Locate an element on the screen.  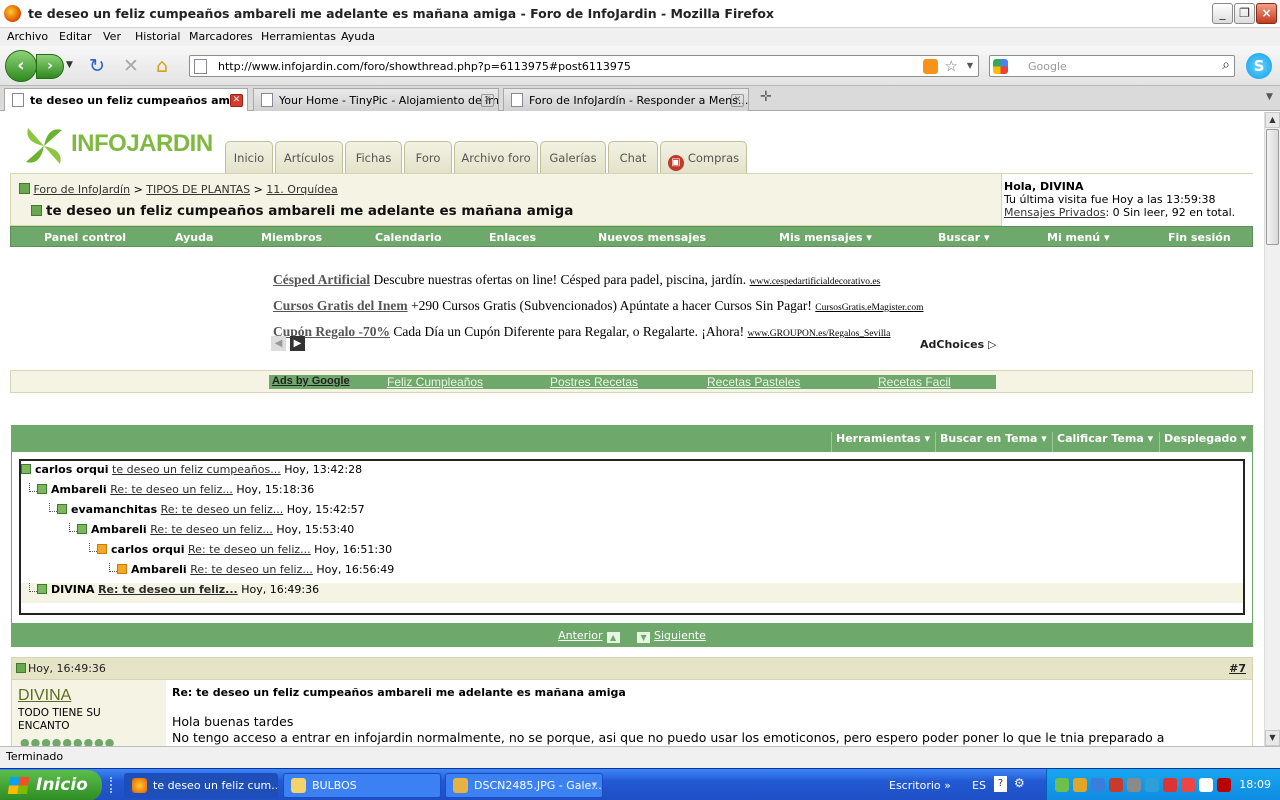
search-box: Google ⌕ is located at coordinates (1112, 66).